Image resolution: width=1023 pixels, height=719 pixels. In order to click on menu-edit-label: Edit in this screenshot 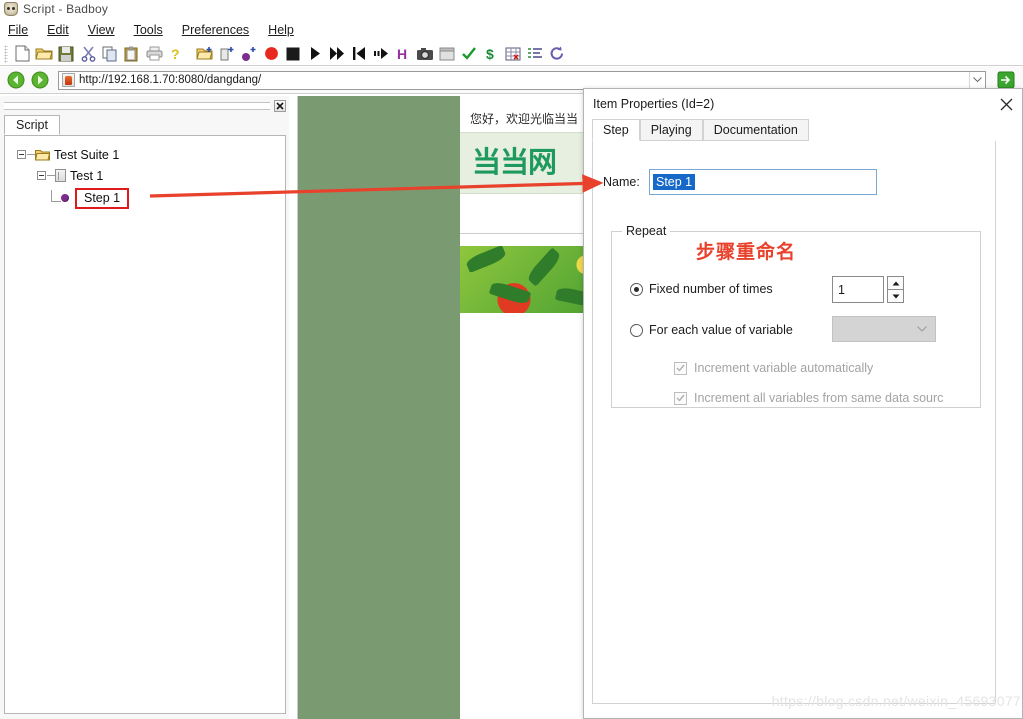, I will do `click(58, 30)`.